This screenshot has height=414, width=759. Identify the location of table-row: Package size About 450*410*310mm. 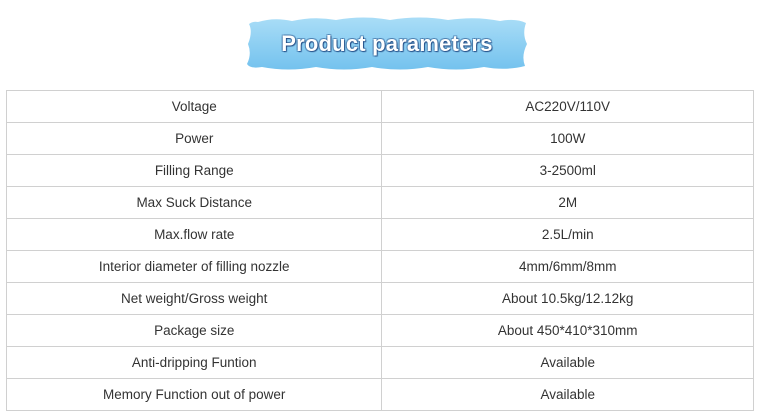
(379, 330).